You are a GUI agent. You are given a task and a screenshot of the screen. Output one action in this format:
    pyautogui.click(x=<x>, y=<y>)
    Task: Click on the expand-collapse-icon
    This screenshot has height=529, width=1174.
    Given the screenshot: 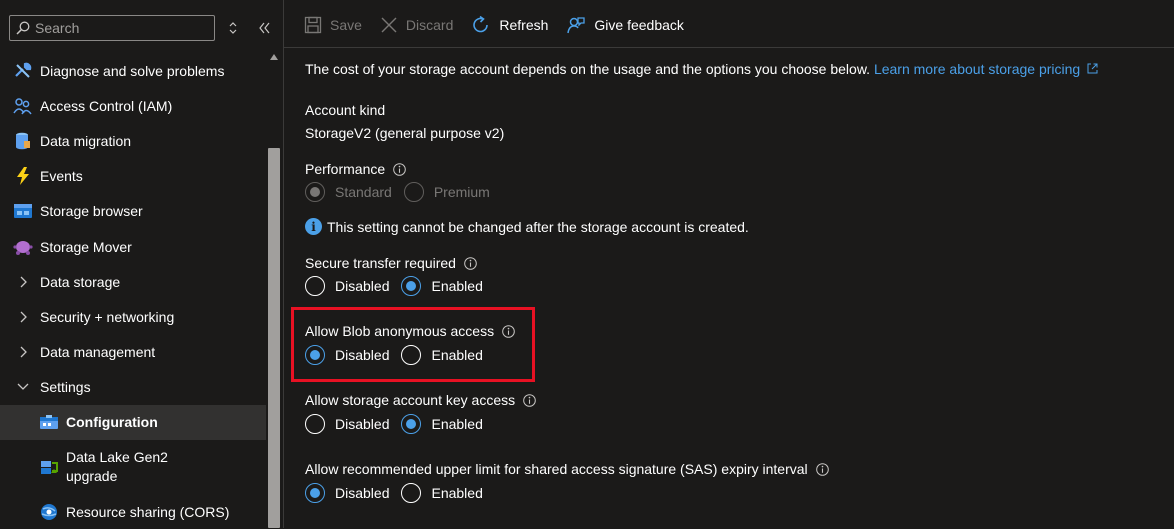 What is the action you would take?
    pyautogui.click(x=233, y=28)
    